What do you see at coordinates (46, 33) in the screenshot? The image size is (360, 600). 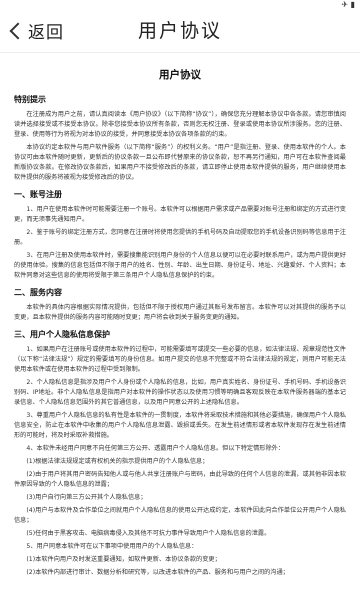 I see `back-label: 返回` at bounding box center [46, 33].